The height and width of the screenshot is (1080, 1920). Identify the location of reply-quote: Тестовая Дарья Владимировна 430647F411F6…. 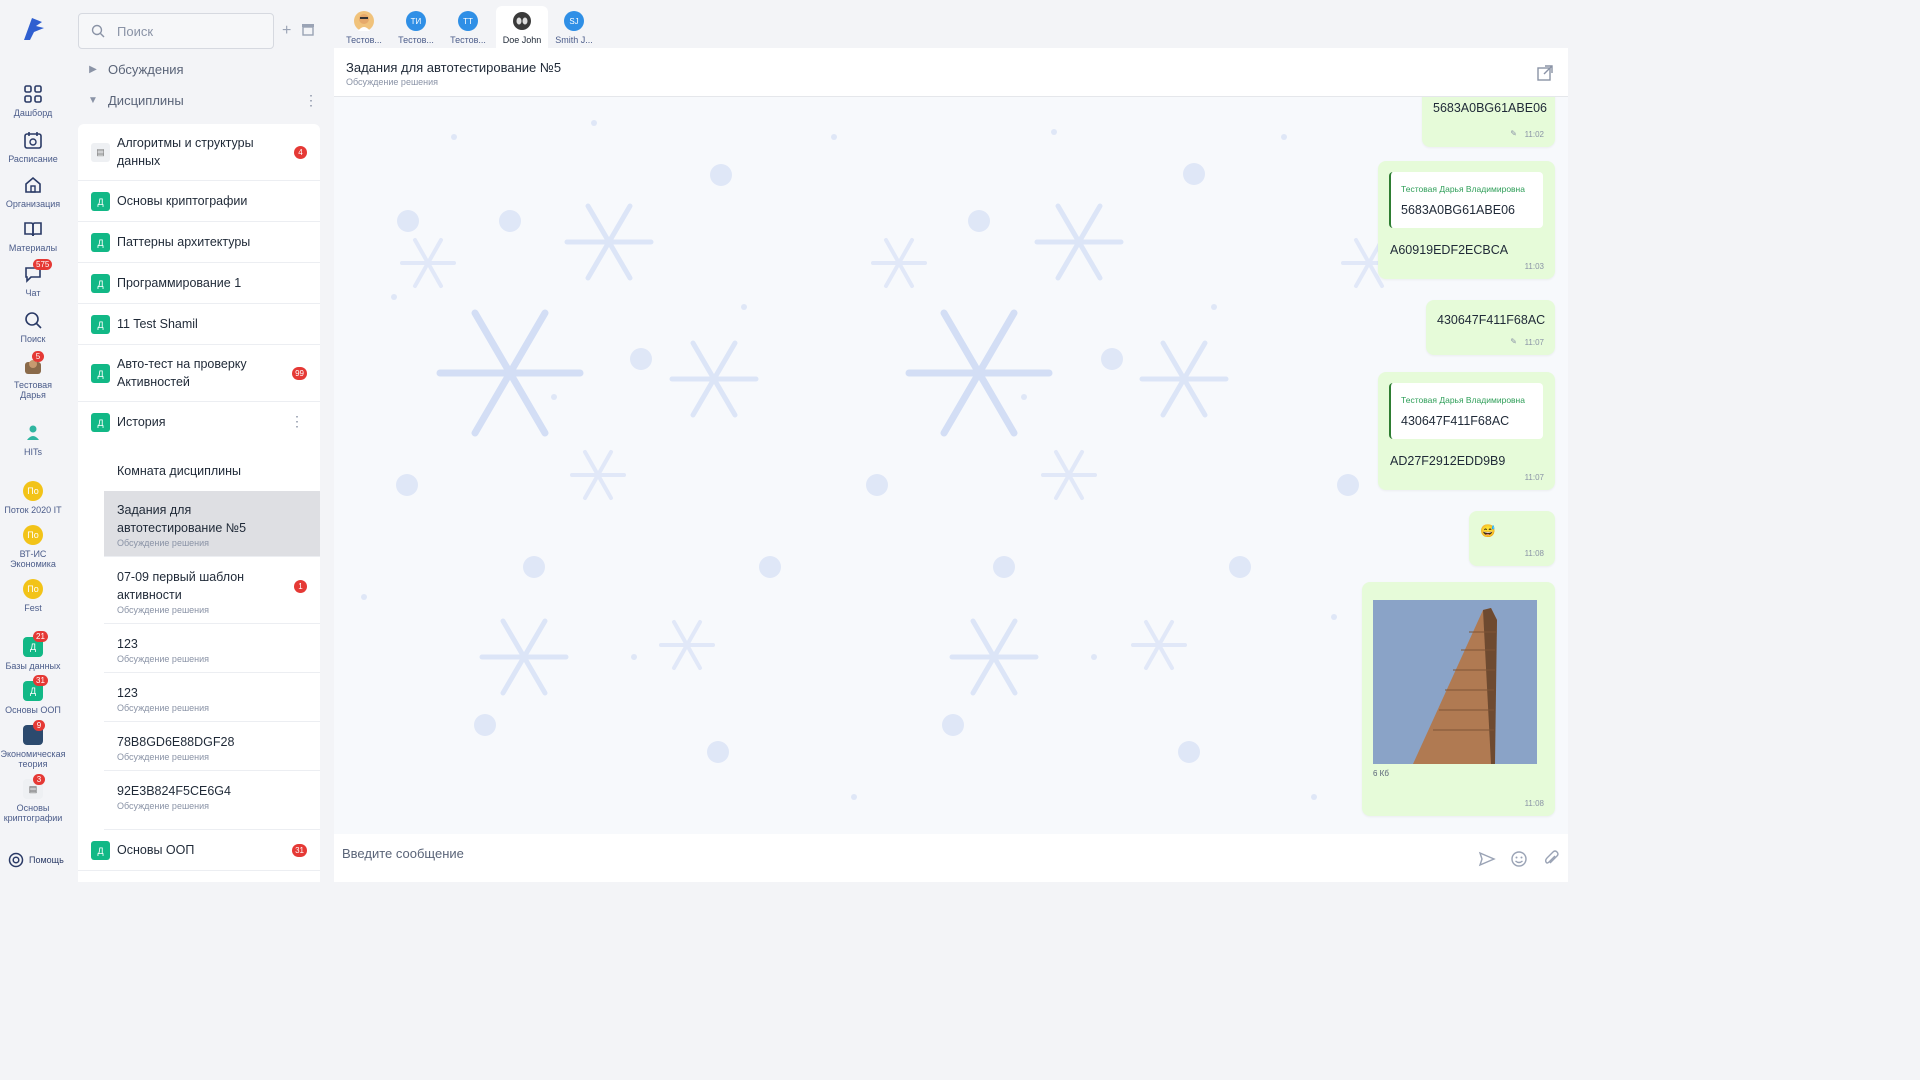
(1466, 411).